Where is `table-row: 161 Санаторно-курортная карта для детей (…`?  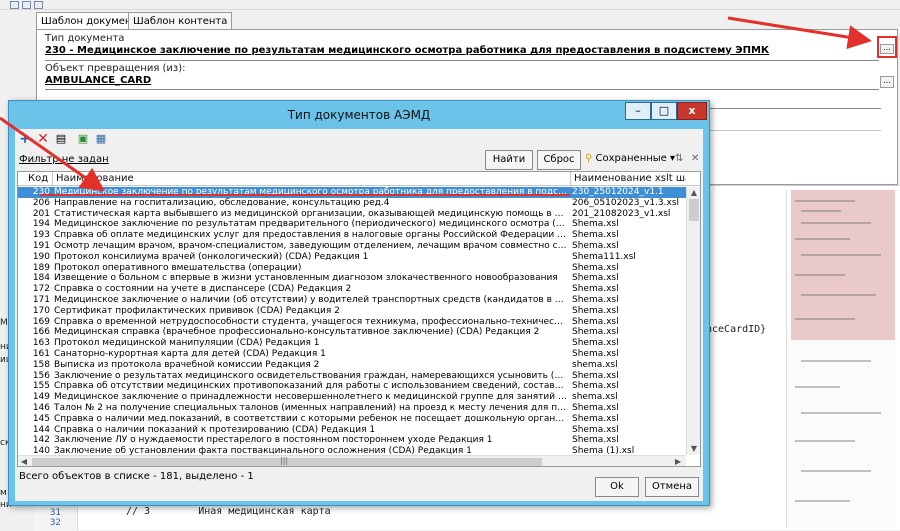 table-row: 161 Санаторно-курортная карта для детей (… is located at coordinates (352, 354).